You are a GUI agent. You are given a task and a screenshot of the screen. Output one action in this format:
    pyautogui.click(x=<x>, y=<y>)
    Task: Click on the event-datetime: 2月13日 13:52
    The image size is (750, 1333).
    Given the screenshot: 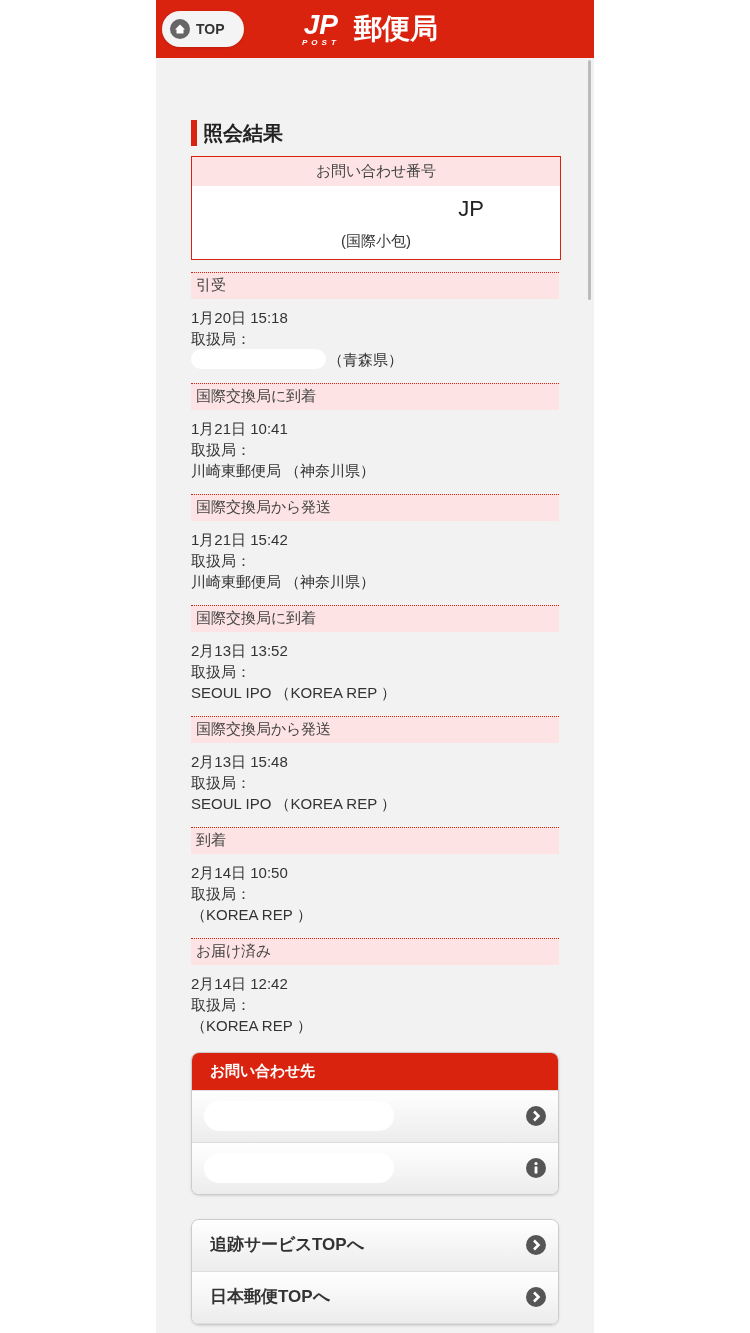 What is the action you would take?
    pyautogui.click(x=240, y=650)
    